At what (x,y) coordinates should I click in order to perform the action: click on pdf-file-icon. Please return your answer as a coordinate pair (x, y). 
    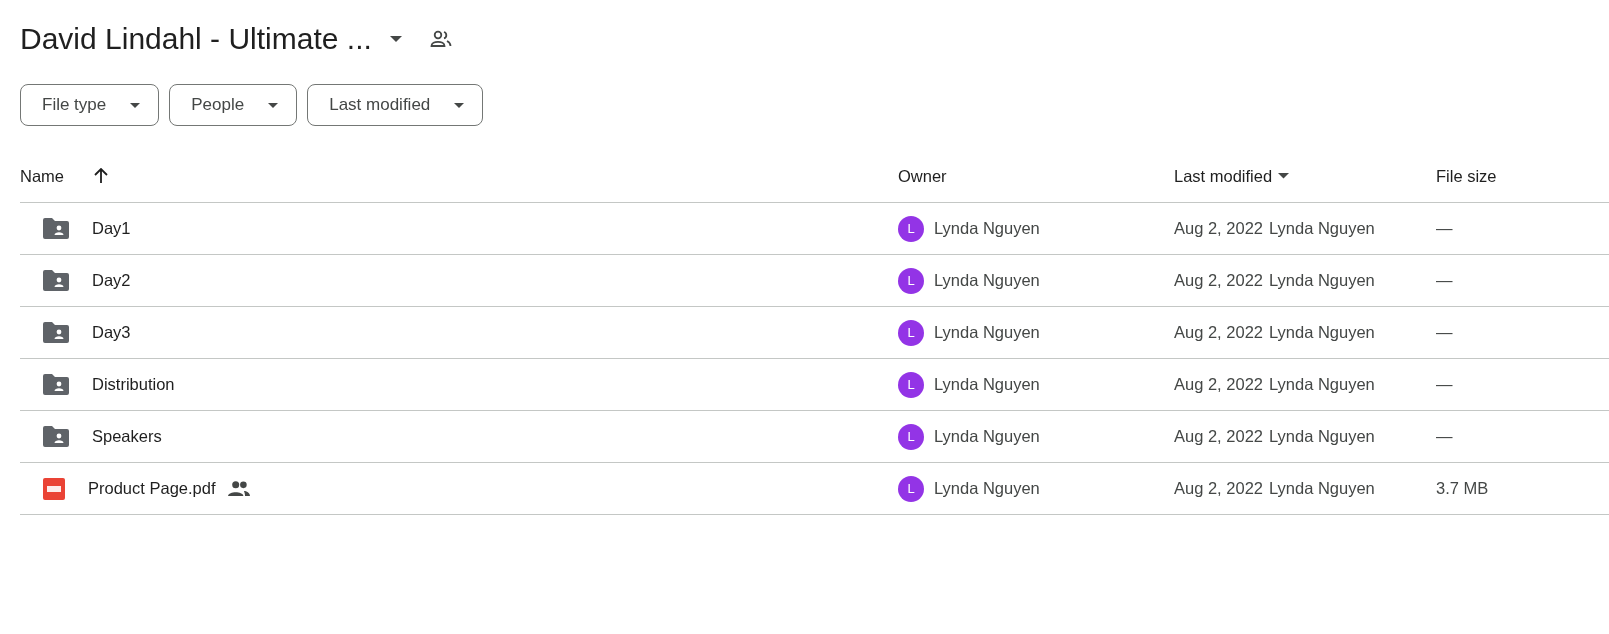
    Looking at the image, I should click on (54, 488).